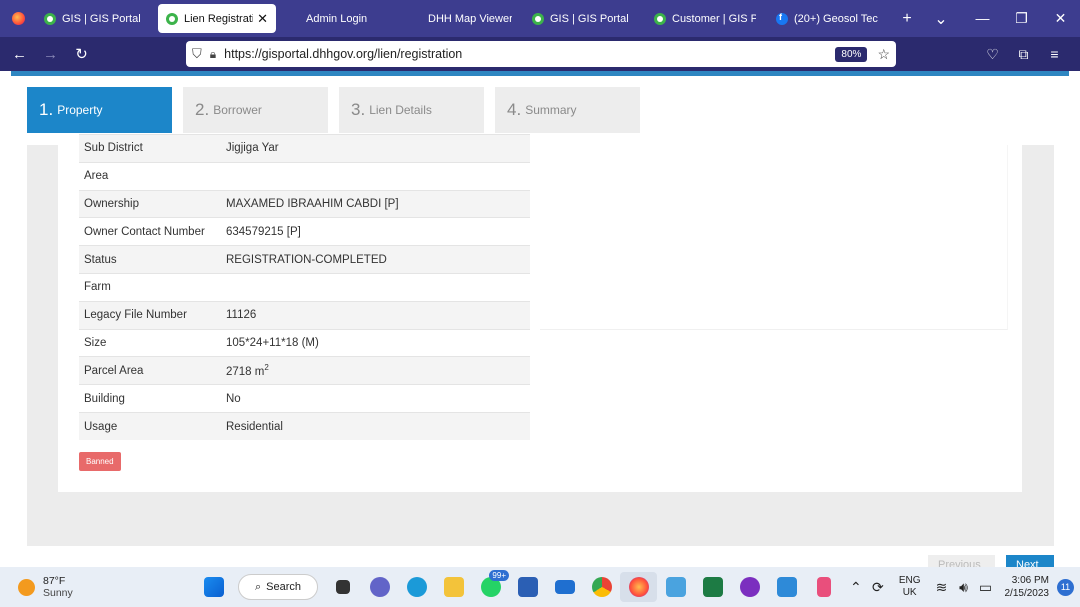  What do you see at coordinates (909, 580) in the screenshot?
I see `language-code: ENG` at bounding box center [909, 580].